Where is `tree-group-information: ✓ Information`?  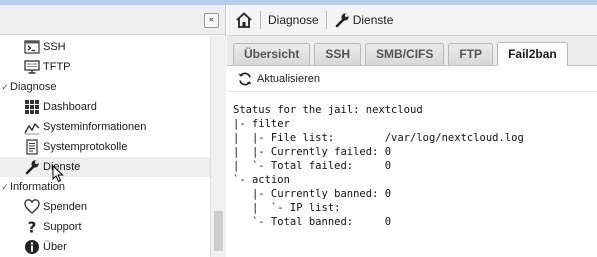 tree-group-information: ✓ Information is located at coordinates (105, 187).